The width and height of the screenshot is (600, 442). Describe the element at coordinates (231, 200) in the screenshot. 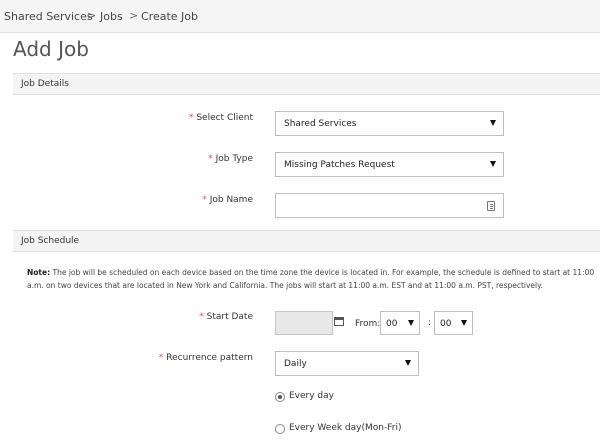

I see `job-name-label-text: Job Name` at that location.